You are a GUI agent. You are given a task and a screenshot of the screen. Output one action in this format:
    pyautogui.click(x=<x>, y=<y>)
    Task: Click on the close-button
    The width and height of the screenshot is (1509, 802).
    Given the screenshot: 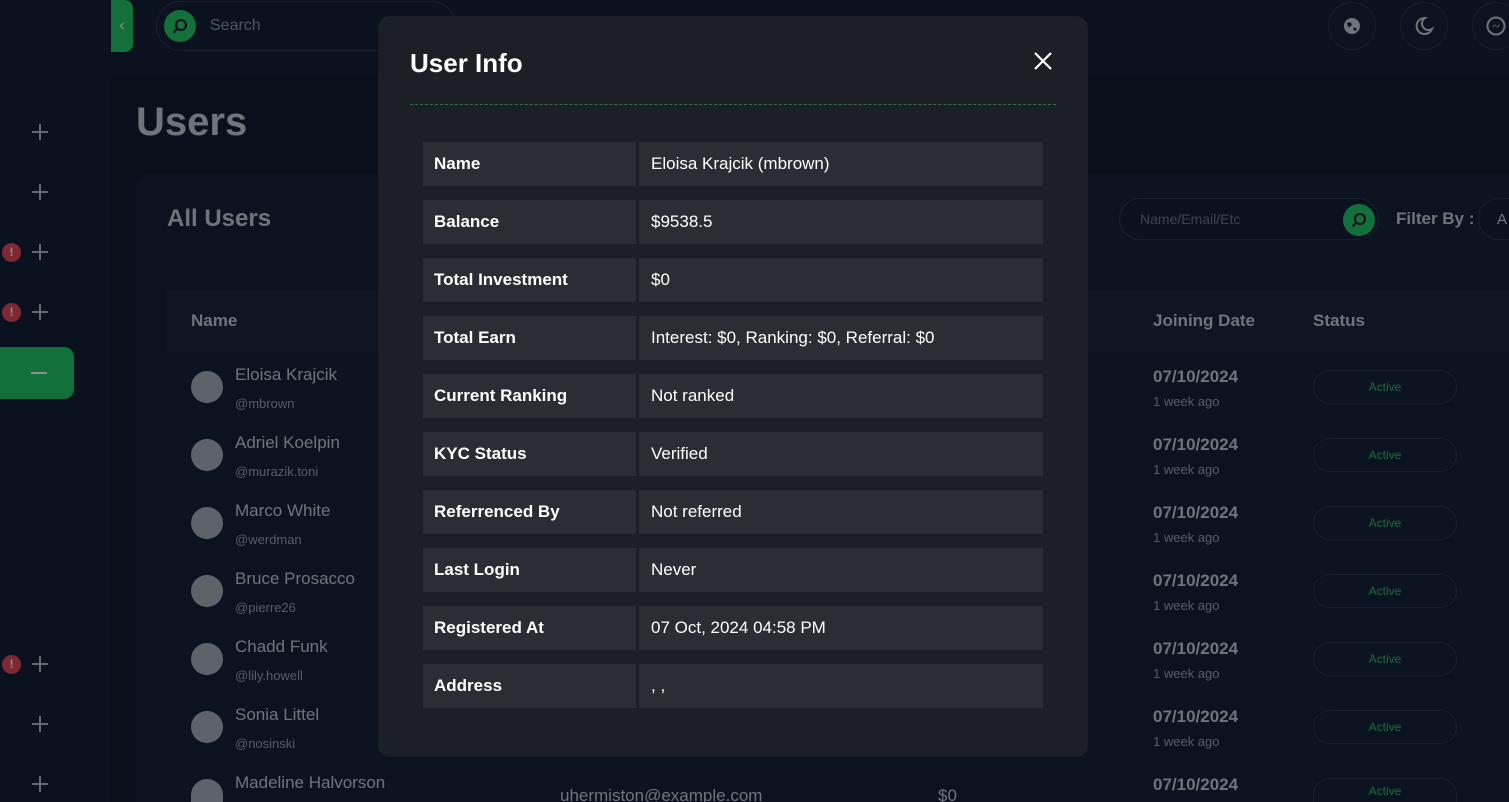 What is the action you would take?
    pyautogui.click(x=1043, y=61)
    